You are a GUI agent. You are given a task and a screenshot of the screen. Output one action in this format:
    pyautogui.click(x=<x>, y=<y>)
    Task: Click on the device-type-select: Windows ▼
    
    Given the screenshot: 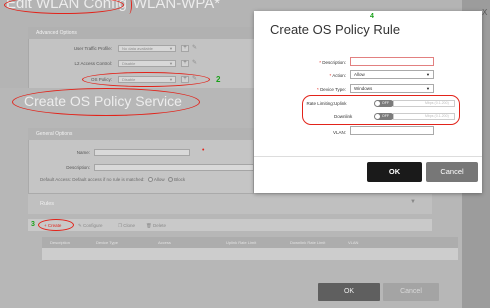 What is the action you would take?
    pyautogui.click(x=392, y=88)
    